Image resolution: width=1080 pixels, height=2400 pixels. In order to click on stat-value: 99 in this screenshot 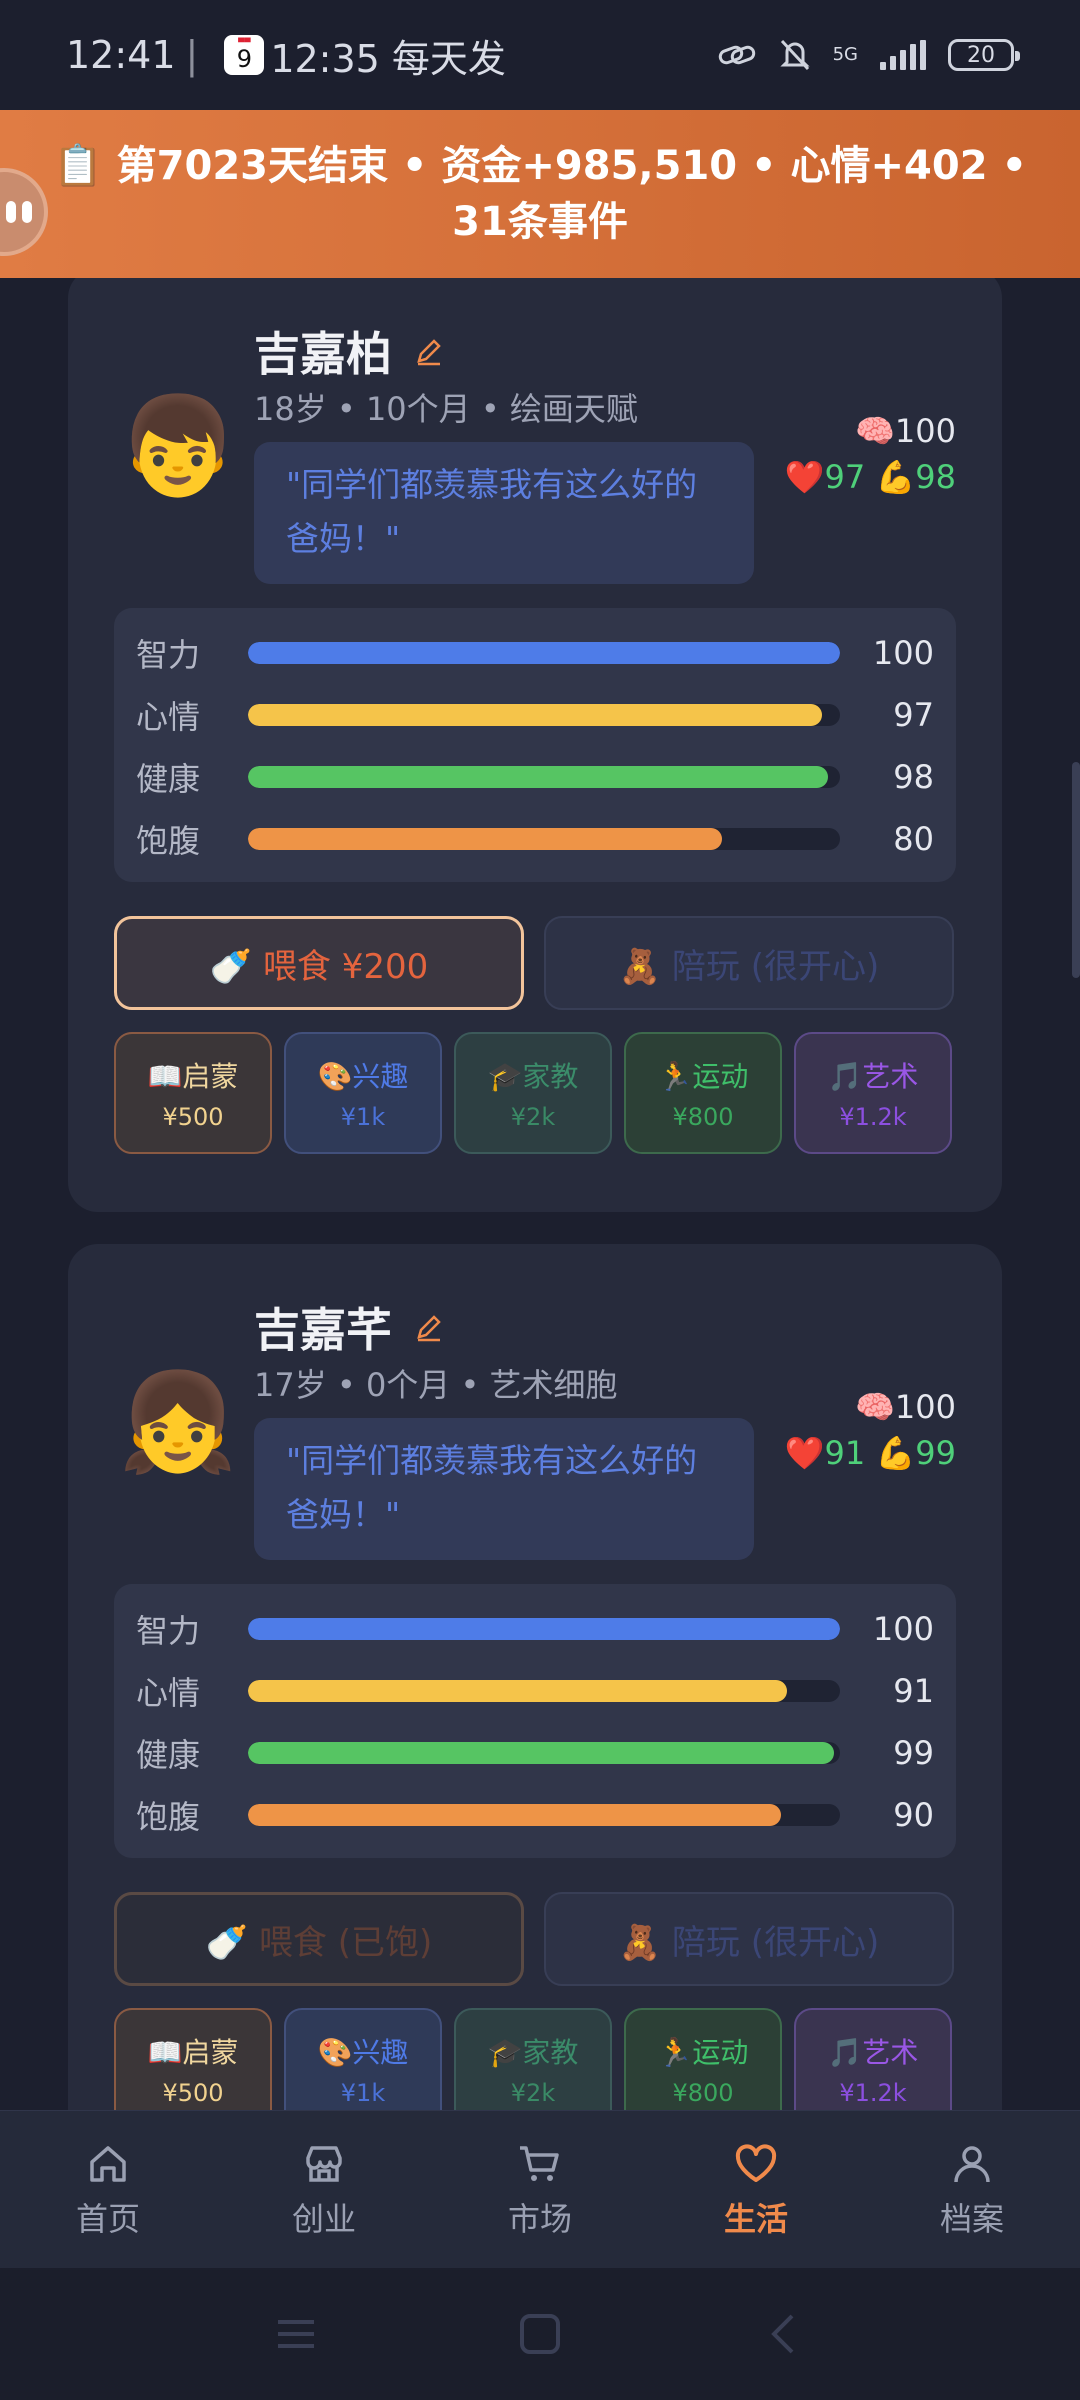, I will do `click(913, 1753)`.